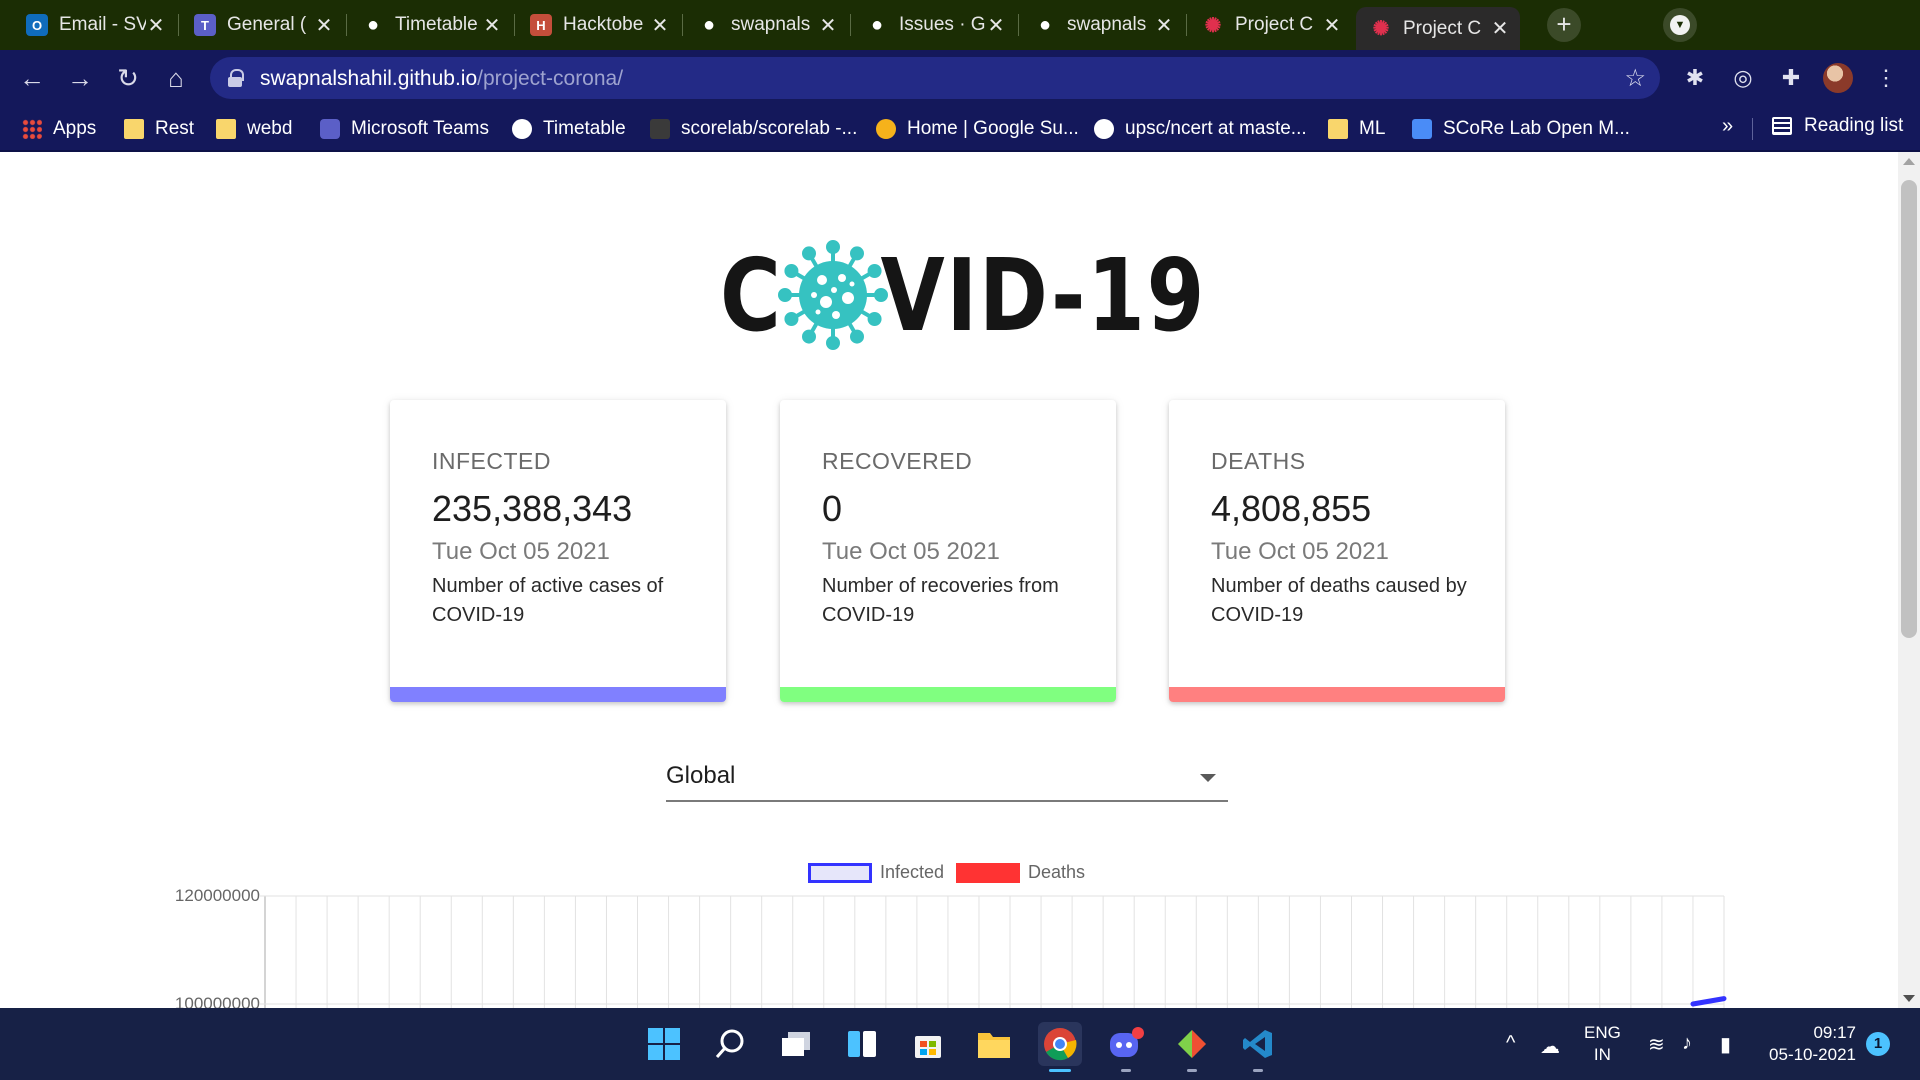 The image size is (1920, 1080). I want to click on new-tab-button: +, so click(1564, 25).